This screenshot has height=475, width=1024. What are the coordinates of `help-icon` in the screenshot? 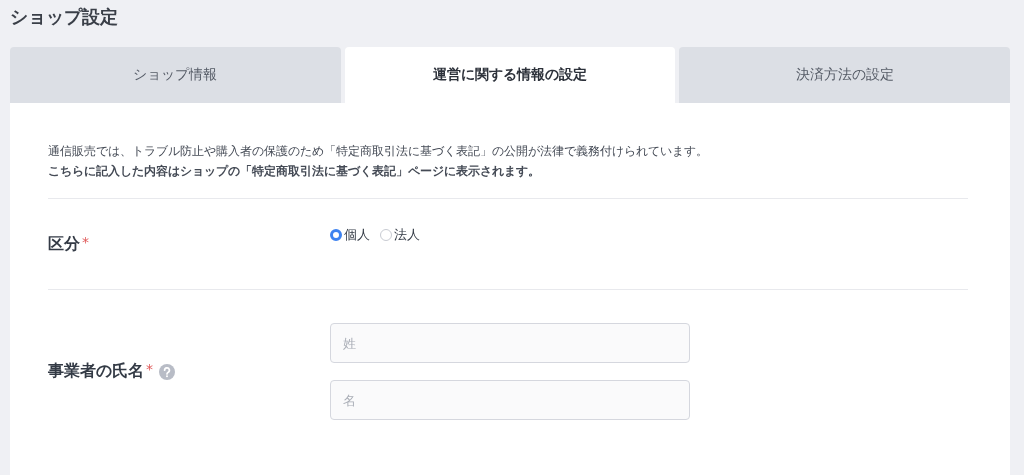 It's located at (167, 371).